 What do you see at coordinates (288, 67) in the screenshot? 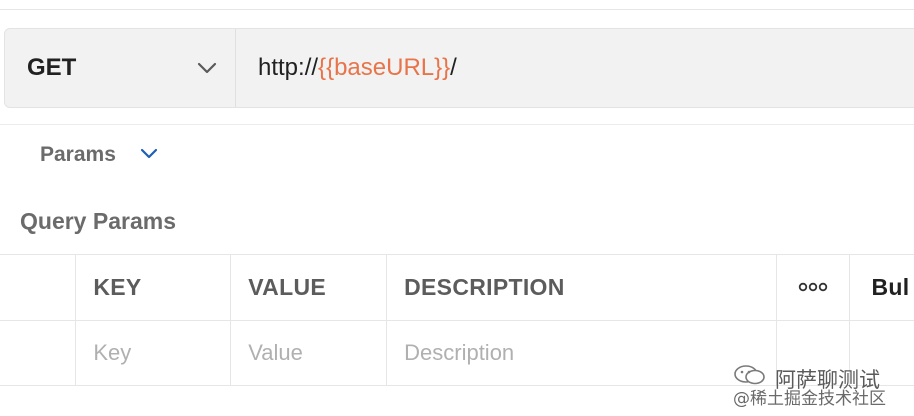
I see `url-prefix: http://` at bounding box center [288, 67].